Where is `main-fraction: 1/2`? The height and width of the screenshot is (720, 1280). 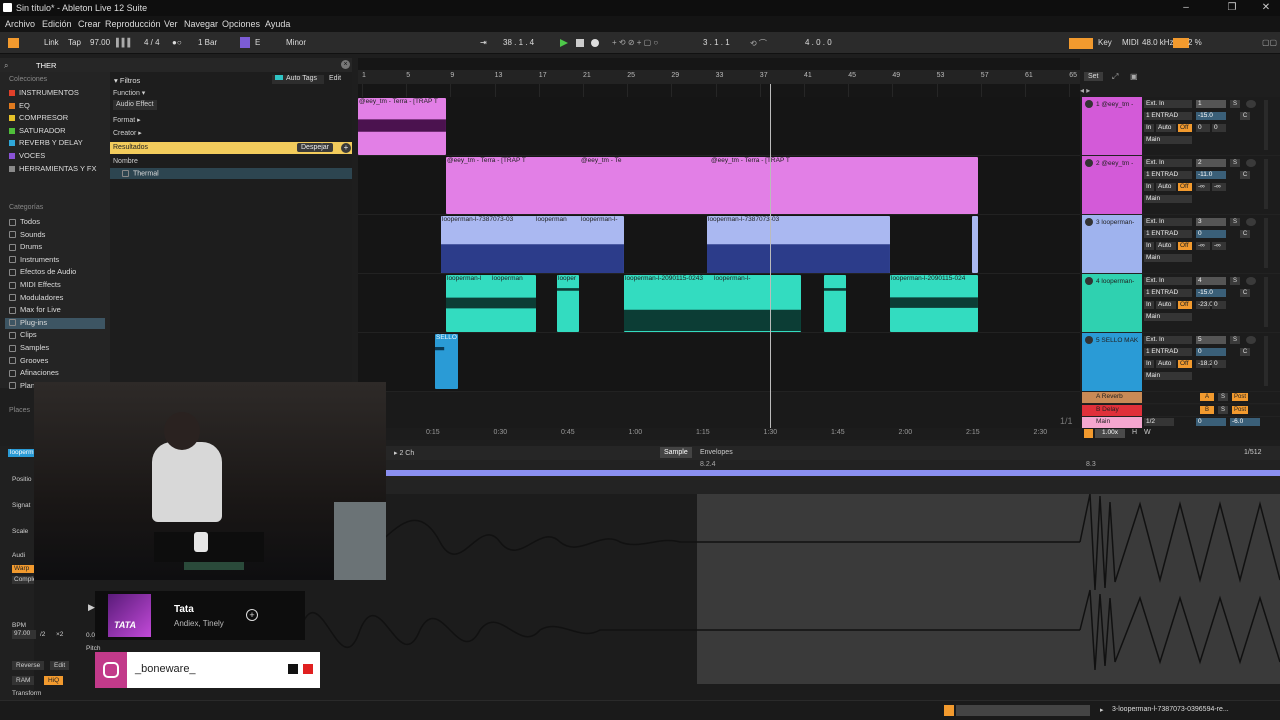 main-fraction: 1/2 is located at coordinates (1159, 422).